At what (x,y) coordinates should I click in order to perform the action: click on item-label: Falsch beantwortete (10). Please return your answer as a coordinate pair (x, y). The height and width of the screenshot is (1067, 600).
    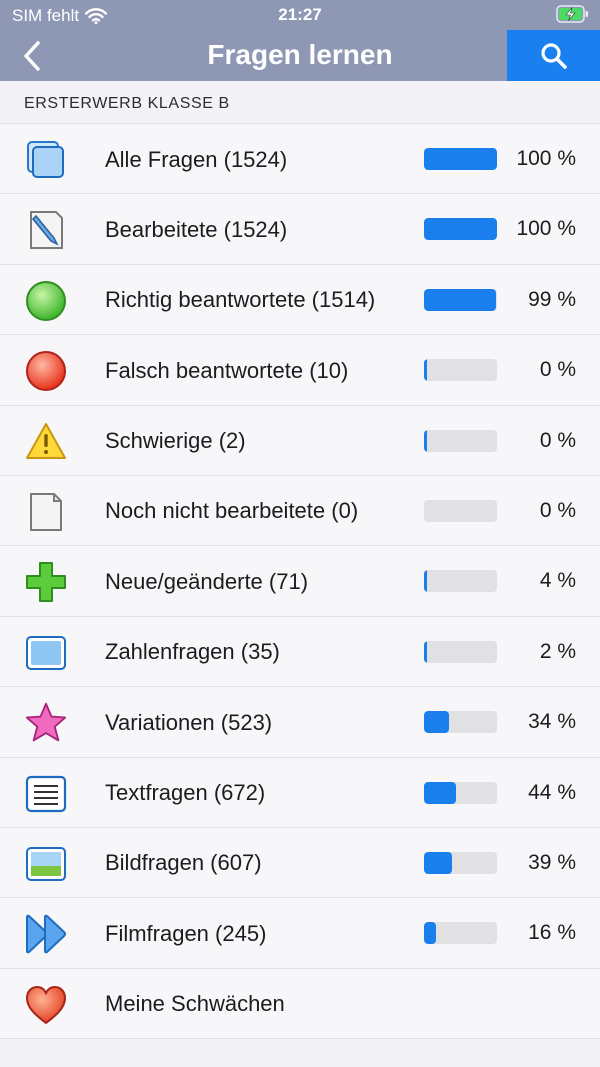
    Looking at the image, I should click on (227, 370).